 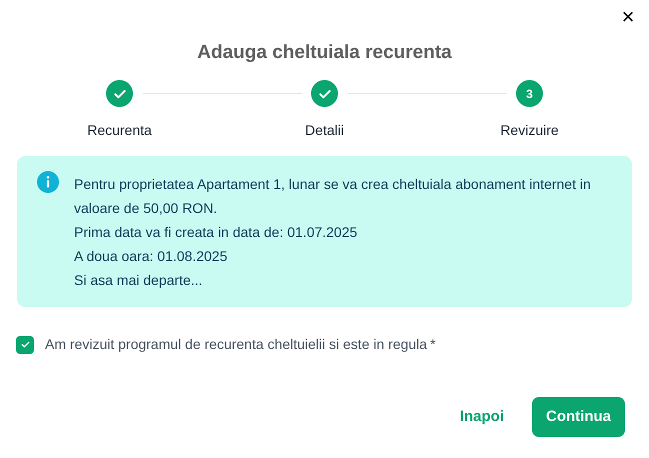 What do you see at coordinates (578, 417) in the screenshot?
I see `continue-button: Continua` at bounding box center [578, 417].